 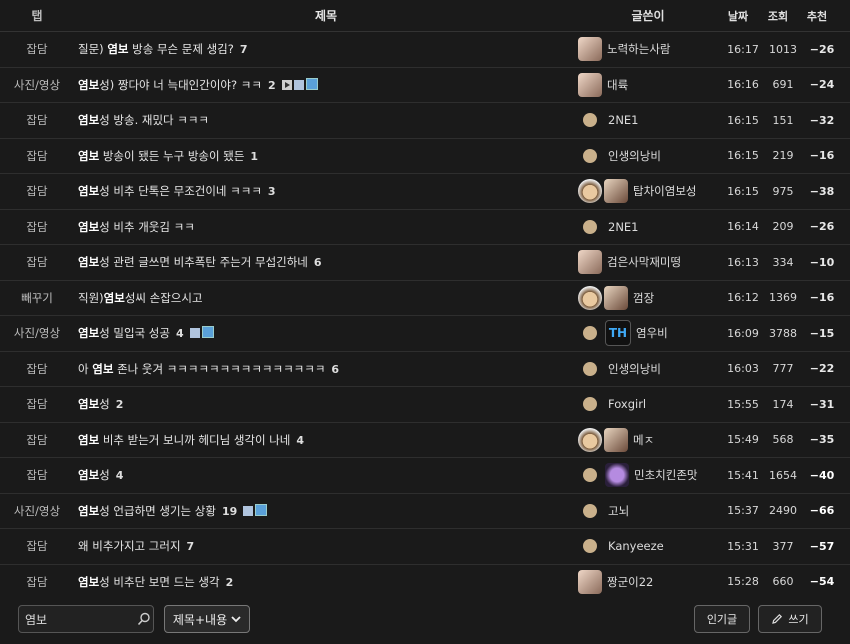 I want to click on table-row: 잡담 염보성 비추 개웃김 ㅋㅋ 2NE1 16:14 209 −26, so click(x=425, y=227).